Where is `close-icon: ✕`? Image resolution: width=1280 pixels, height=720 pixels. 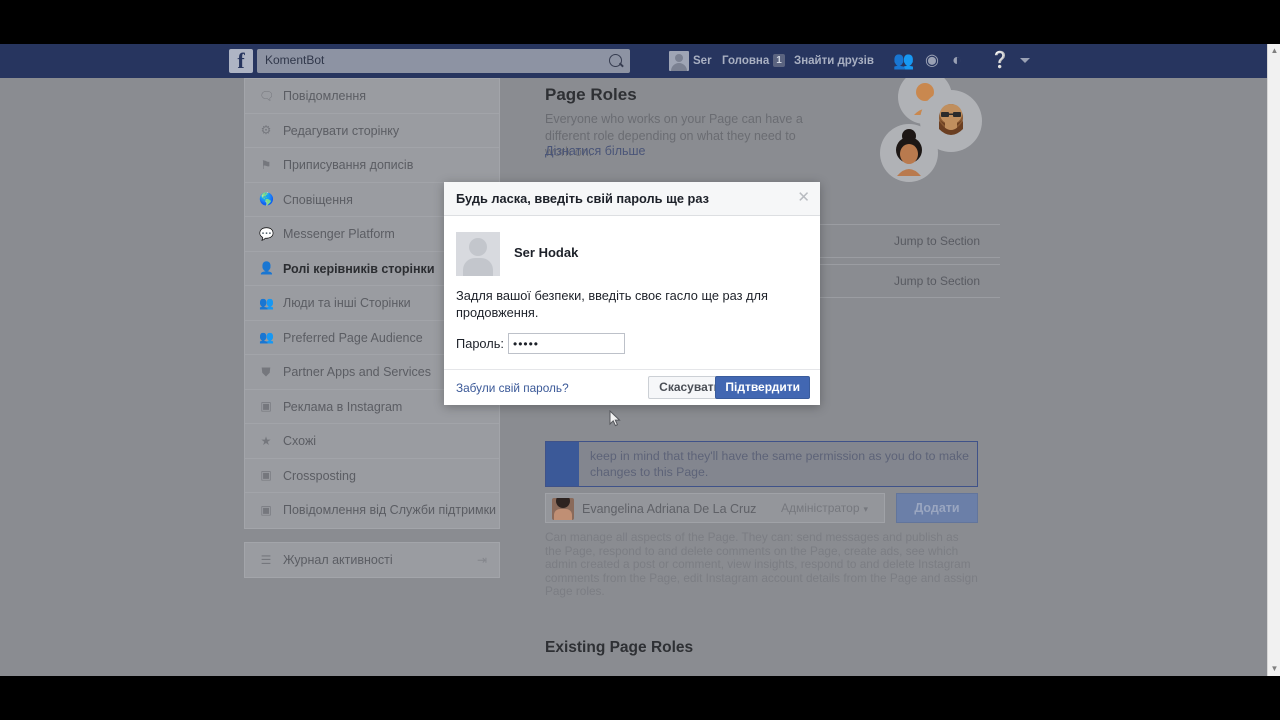 close-icon: ✕ is located at coordinates (803, 198).